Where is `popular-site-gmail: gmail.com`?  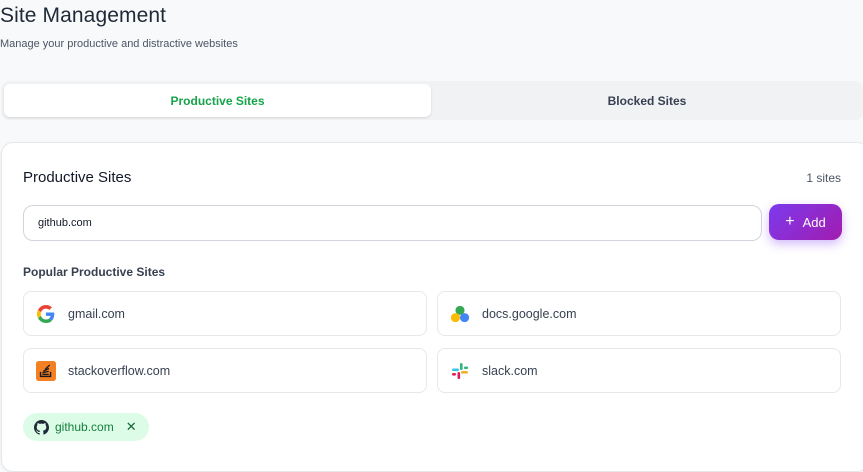 popular-site-gmail: gmail.com is located at coordinates (225, 313).